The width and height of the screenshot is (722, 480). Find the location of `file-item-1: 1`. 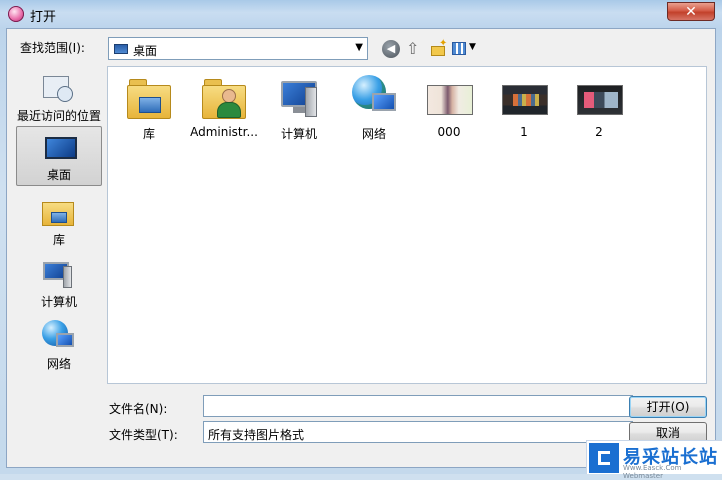

file-item-1: 1 is located at coordinates (524, 107).